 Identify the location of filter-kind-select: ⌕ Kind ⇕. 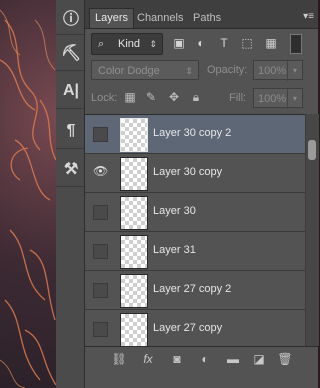
(127, 44).